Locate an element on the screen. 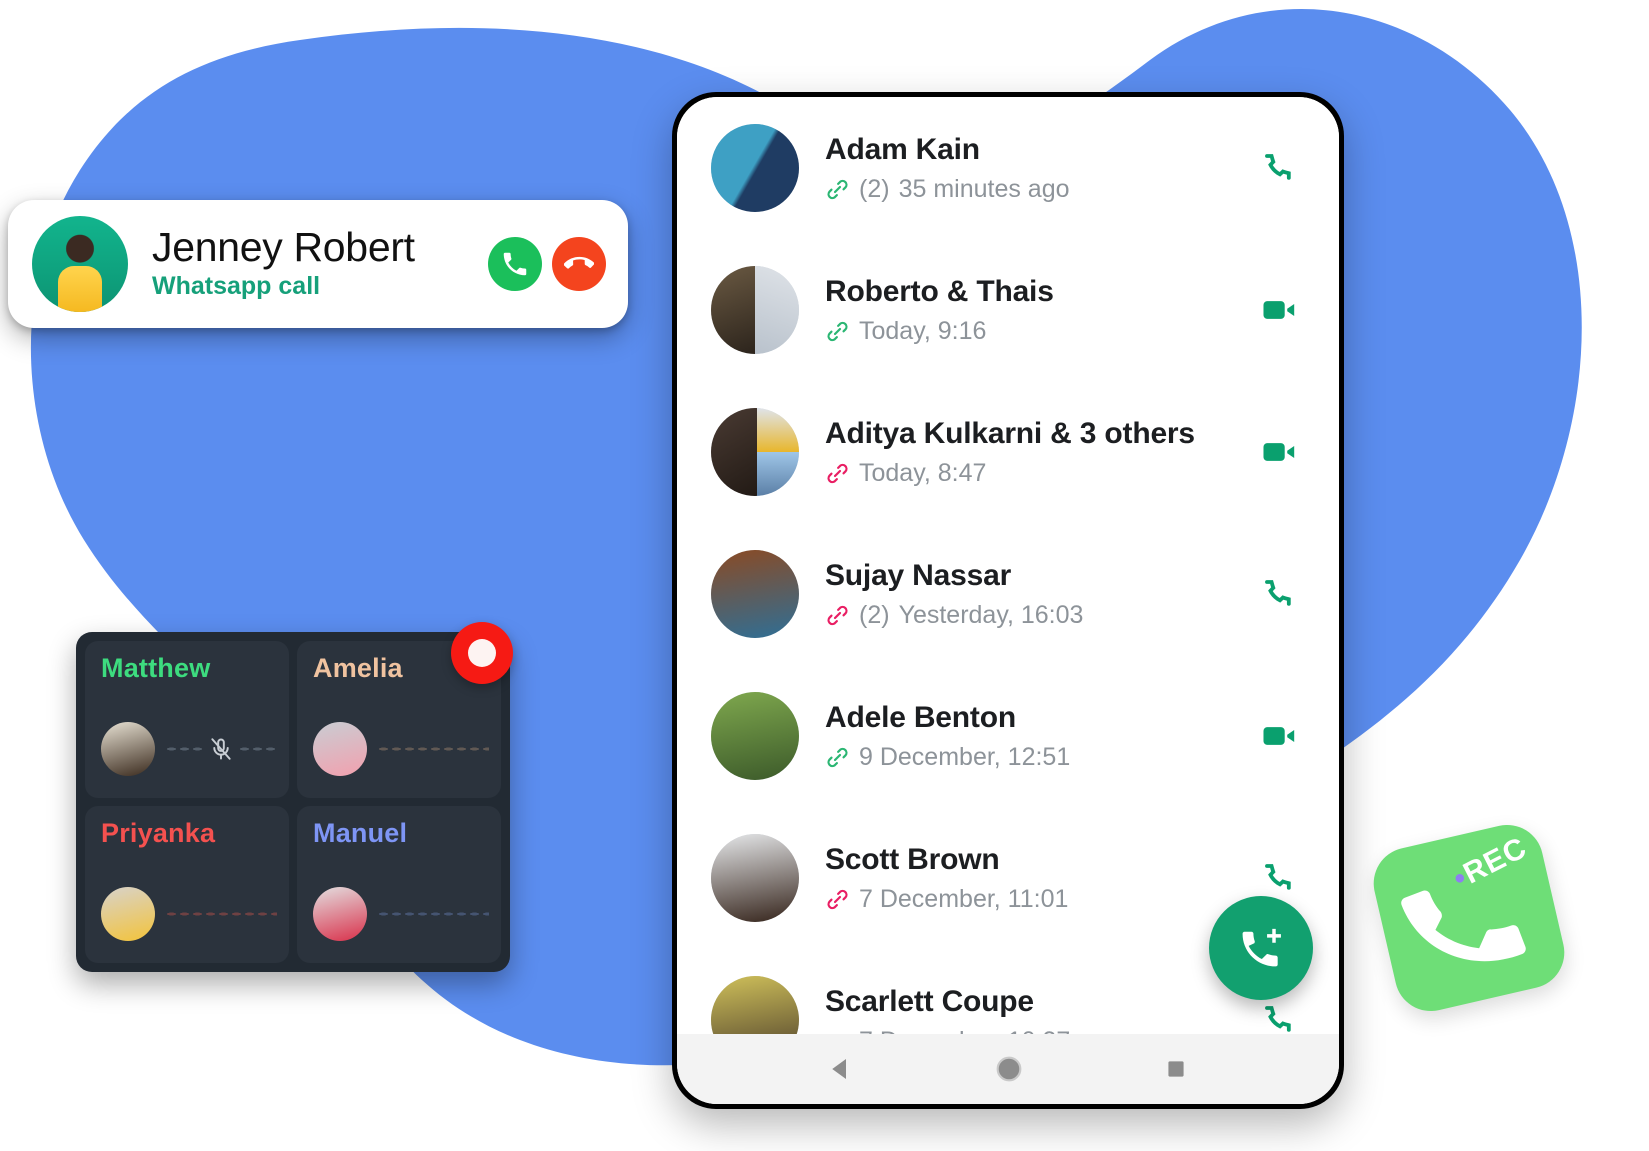 The image size is (1649, 1151). contact-name: Sujay Nassar is located at coordinates (918, 575).